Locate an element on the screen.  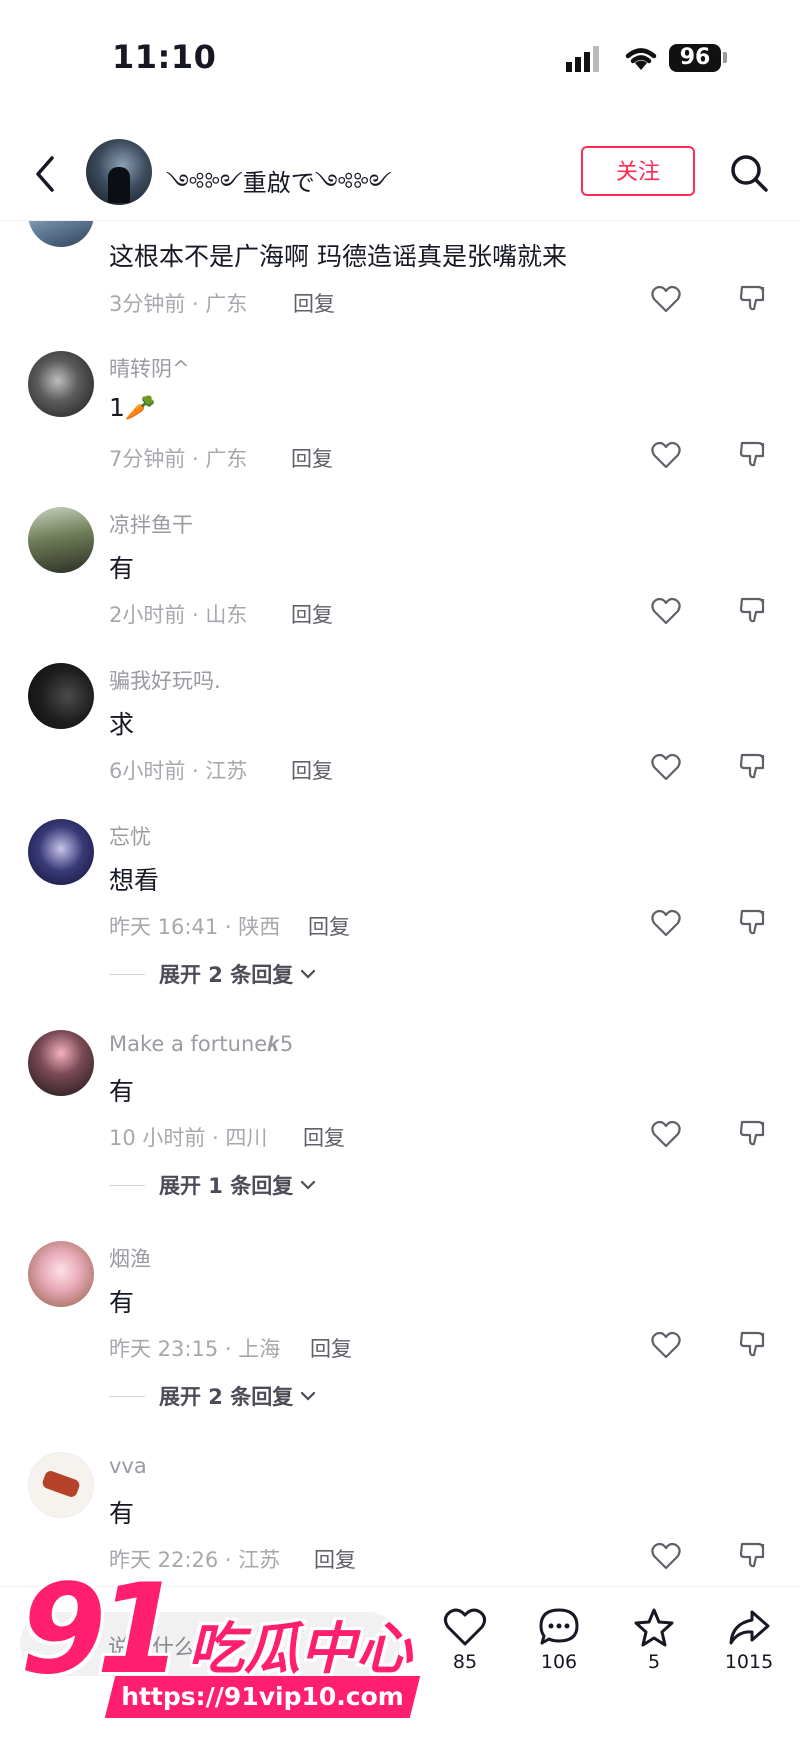
comment-username: 烟渔 is located at coordinates (130, 1258).